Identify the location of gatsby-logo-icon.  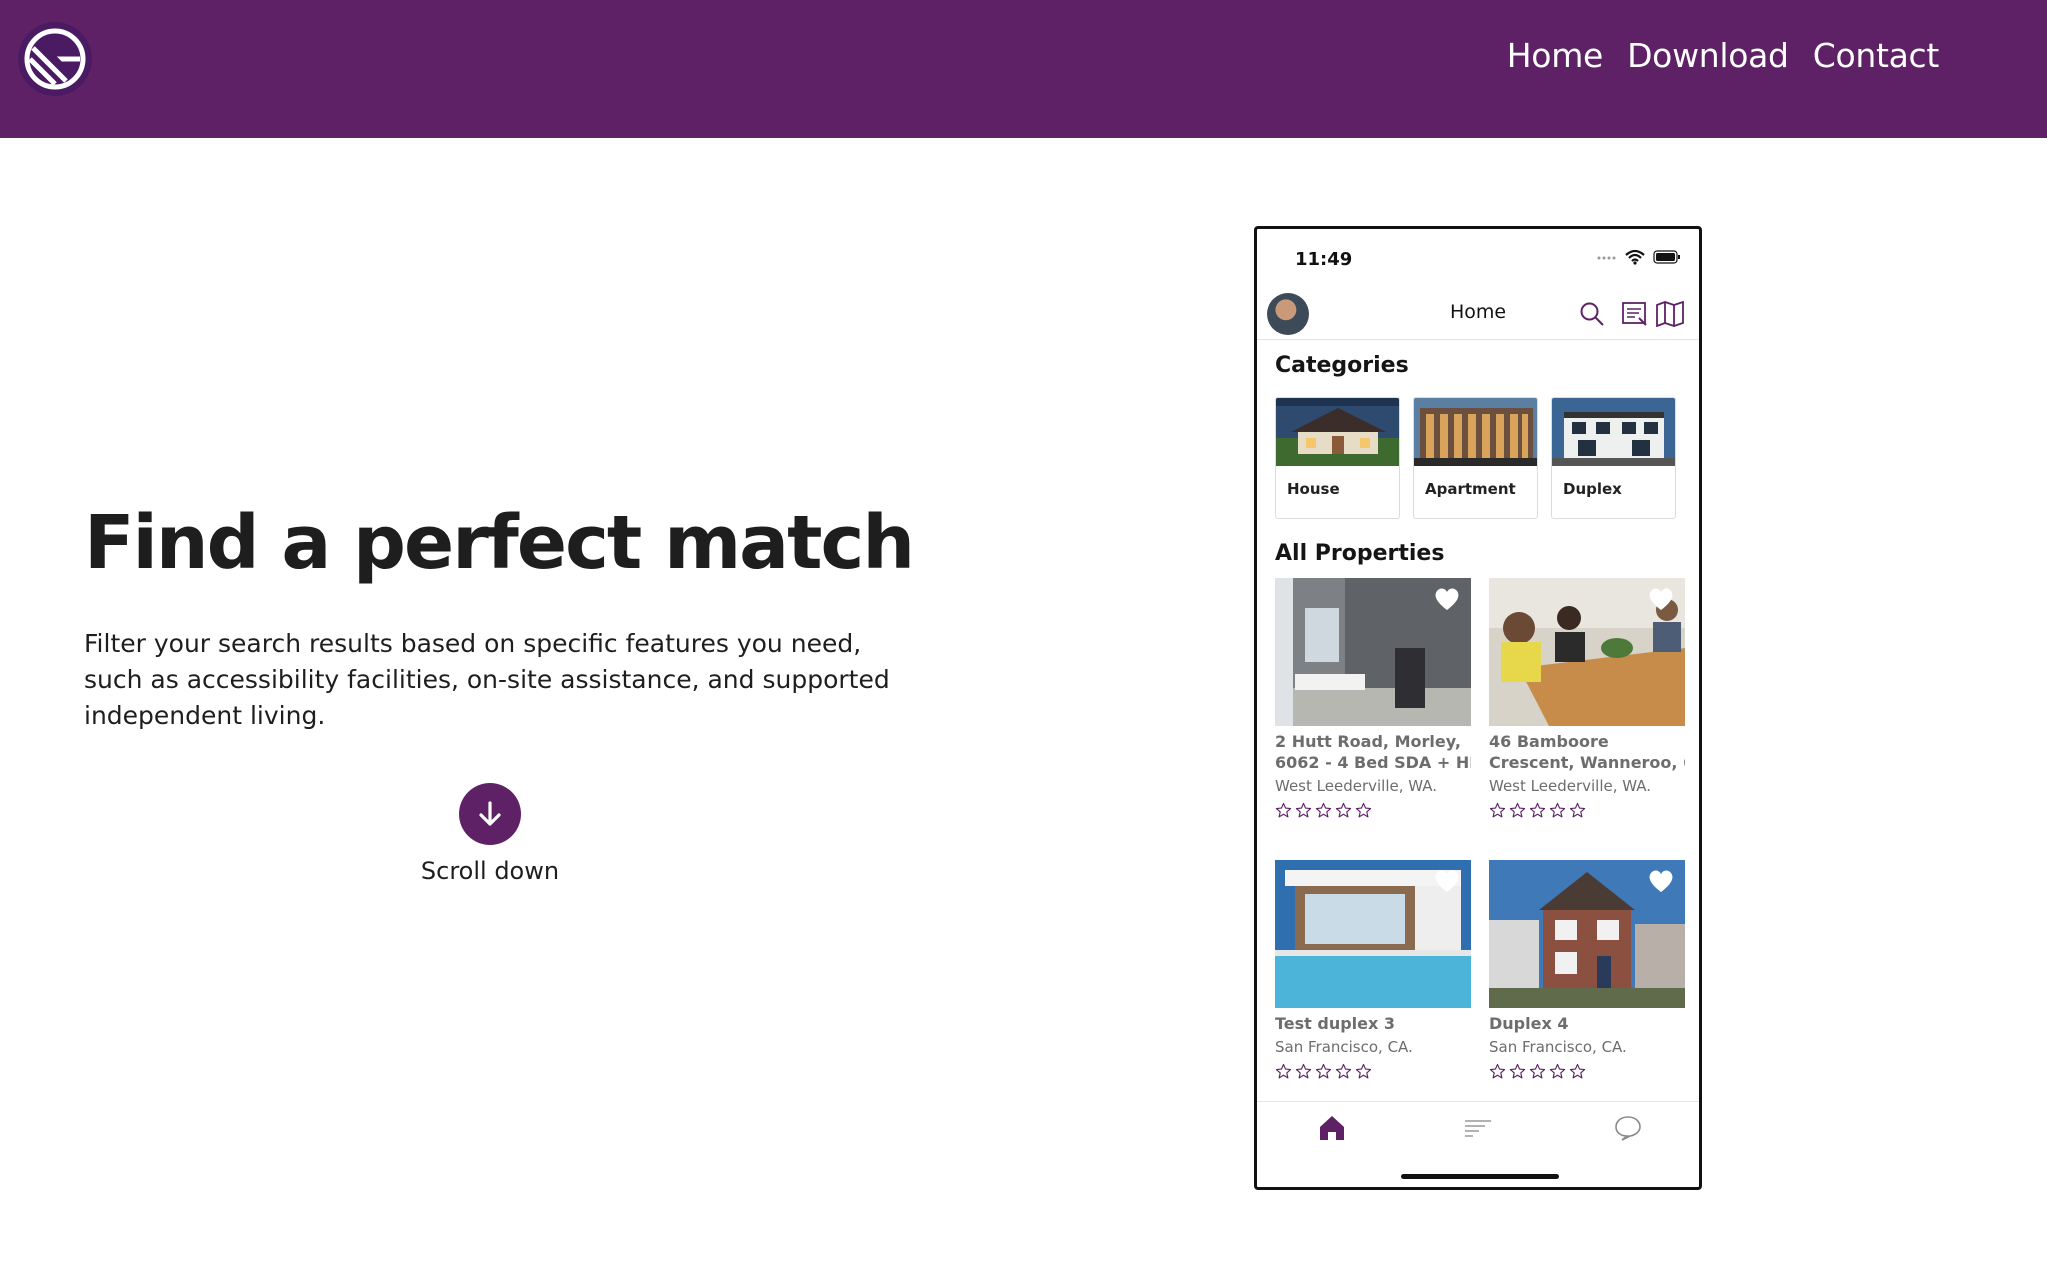
(55, 59).